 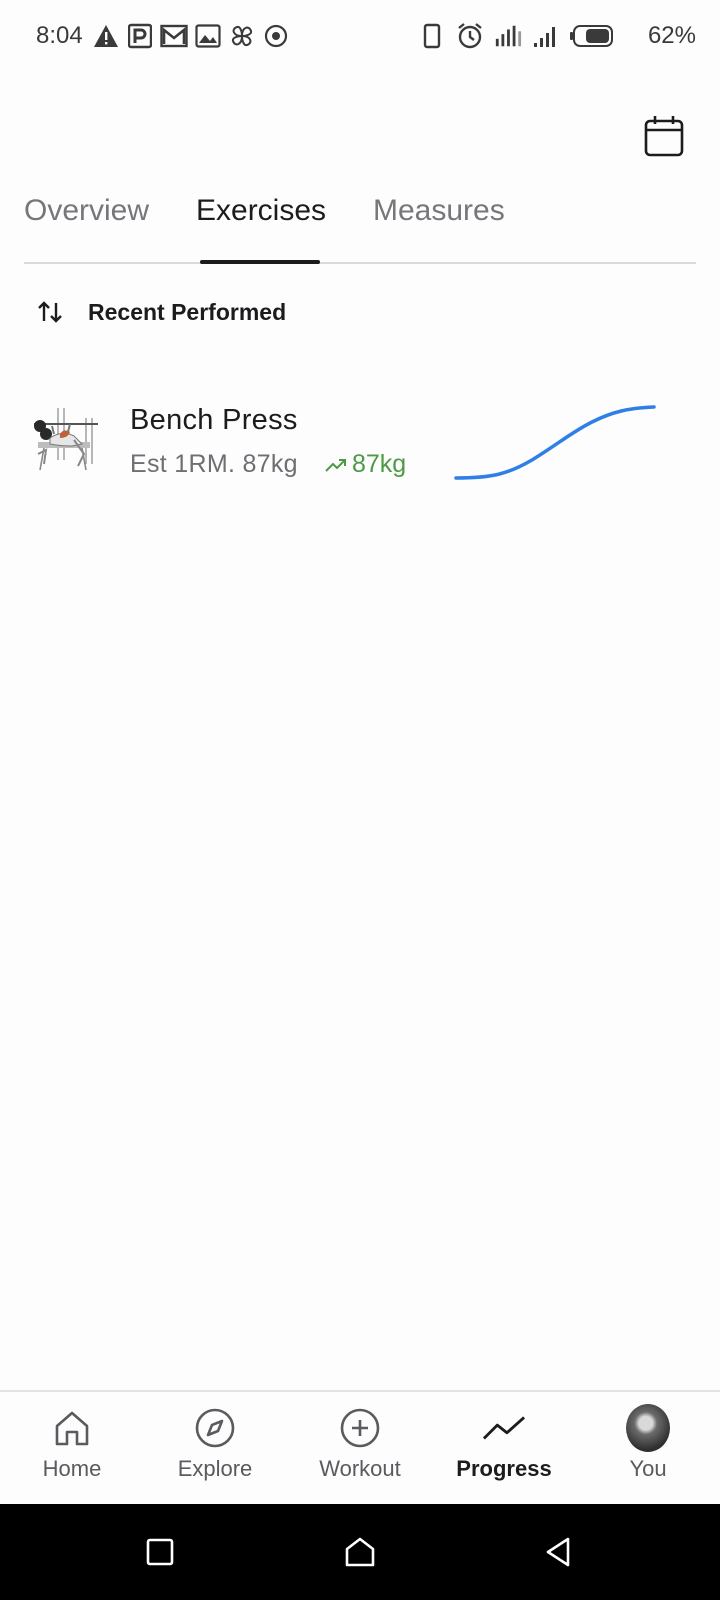 What do you see at coordinates (671, 35) in the screenshot?
I see `battery-percent: 62%` at bounding box center [671, 35].